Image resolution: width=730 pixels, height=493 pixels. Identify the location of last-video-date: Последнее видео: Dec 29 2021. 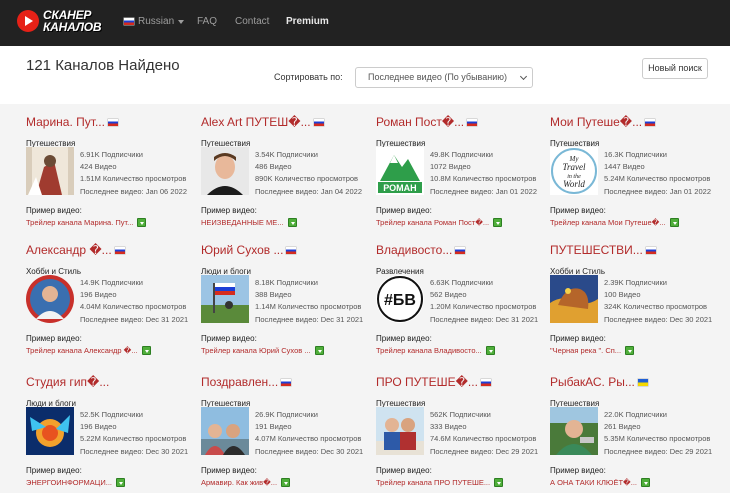
(484, 451).